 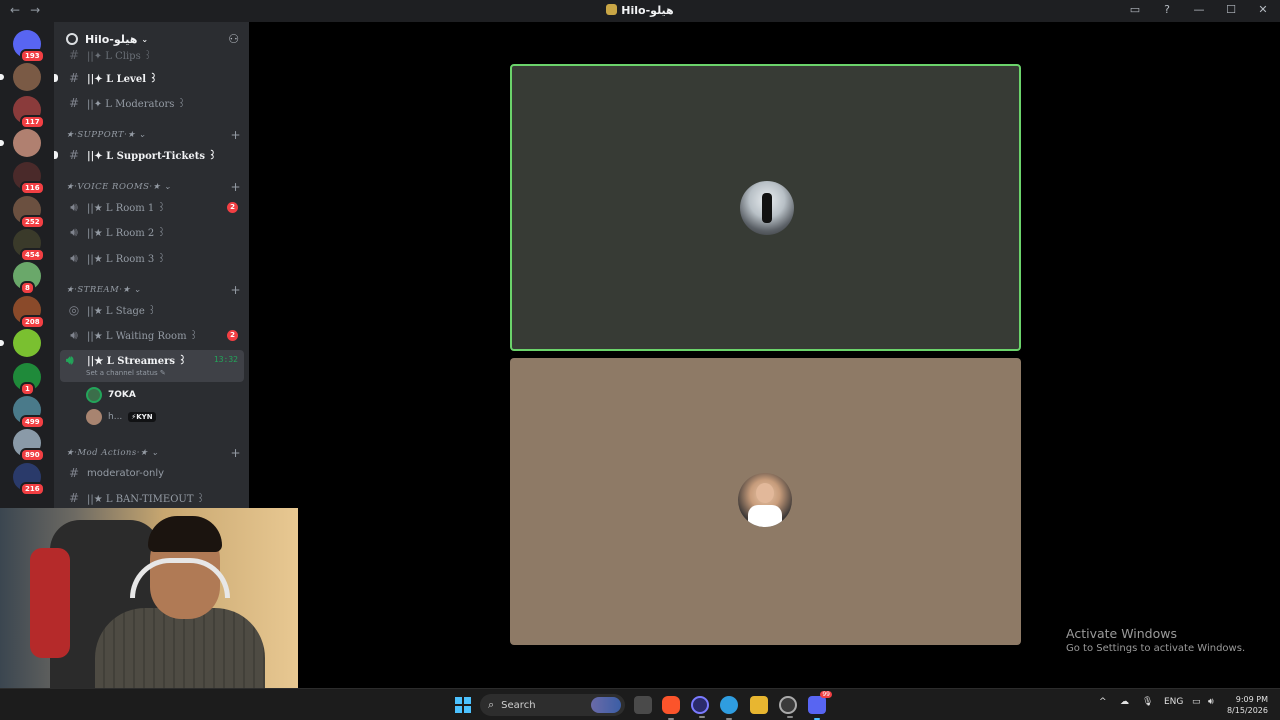 I want to click on discord-unread-badge: 99, so click(x=826, y=694).